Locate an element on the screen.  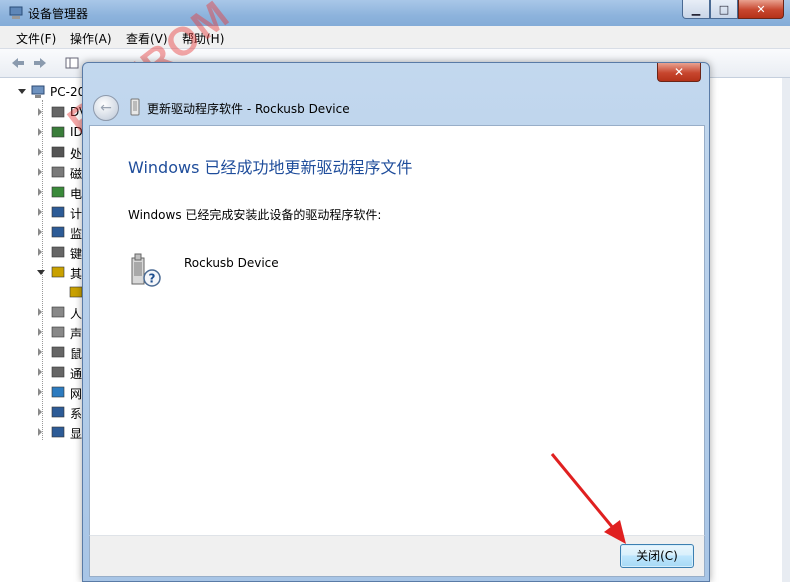
minimize-button: ▁ is located at coordinates (696, 9).